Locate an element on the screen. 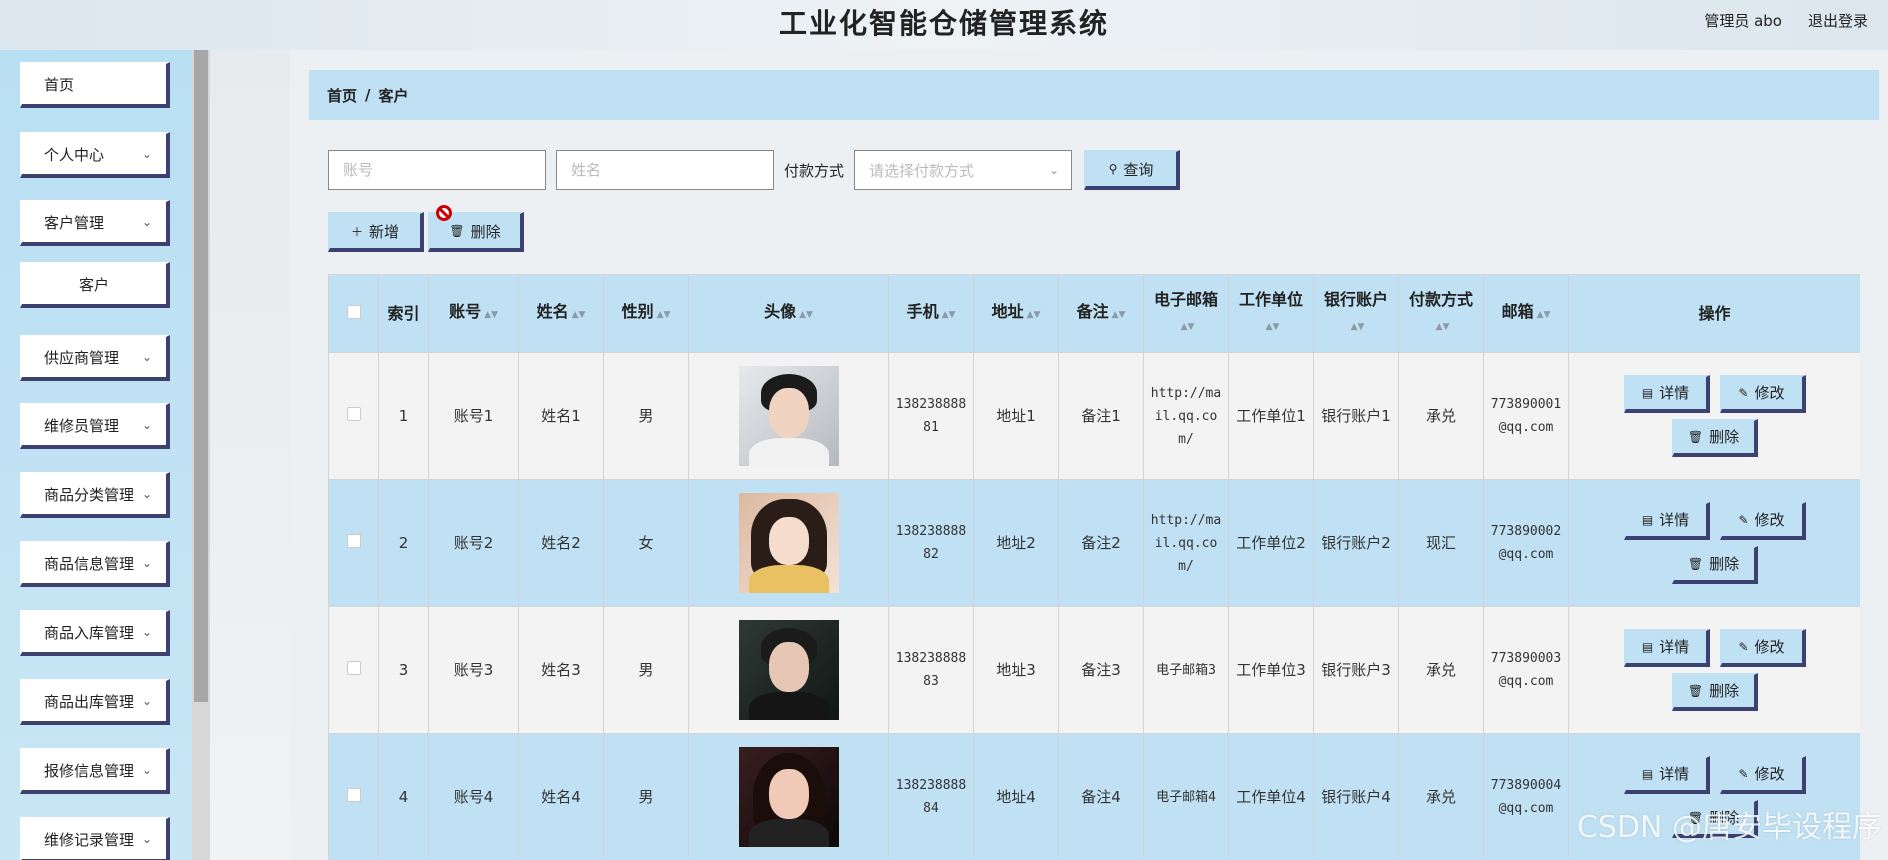 The height and width of the screenshot is (860, 1888). user-label: 管理员 abo is located at coordinates (1743, 21).